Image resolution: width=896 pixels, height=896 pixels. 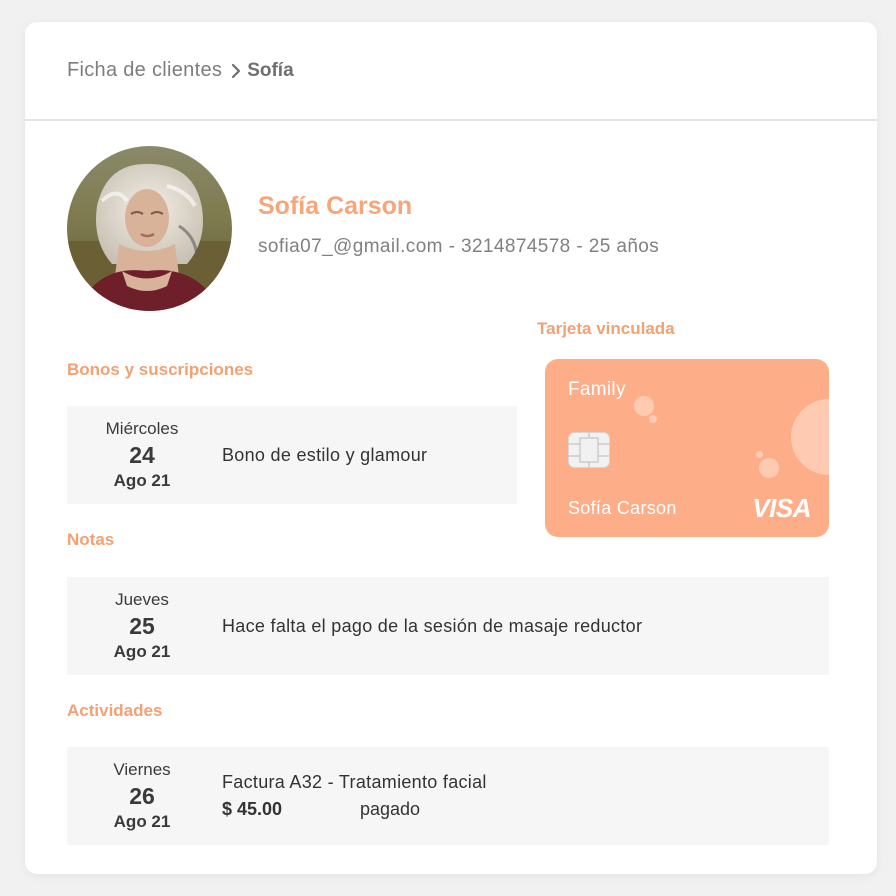 What do you see at coordinates (91, 539) in the screenshot?
I see `notas-section-title: Notas` at bounding box center [91, 539].